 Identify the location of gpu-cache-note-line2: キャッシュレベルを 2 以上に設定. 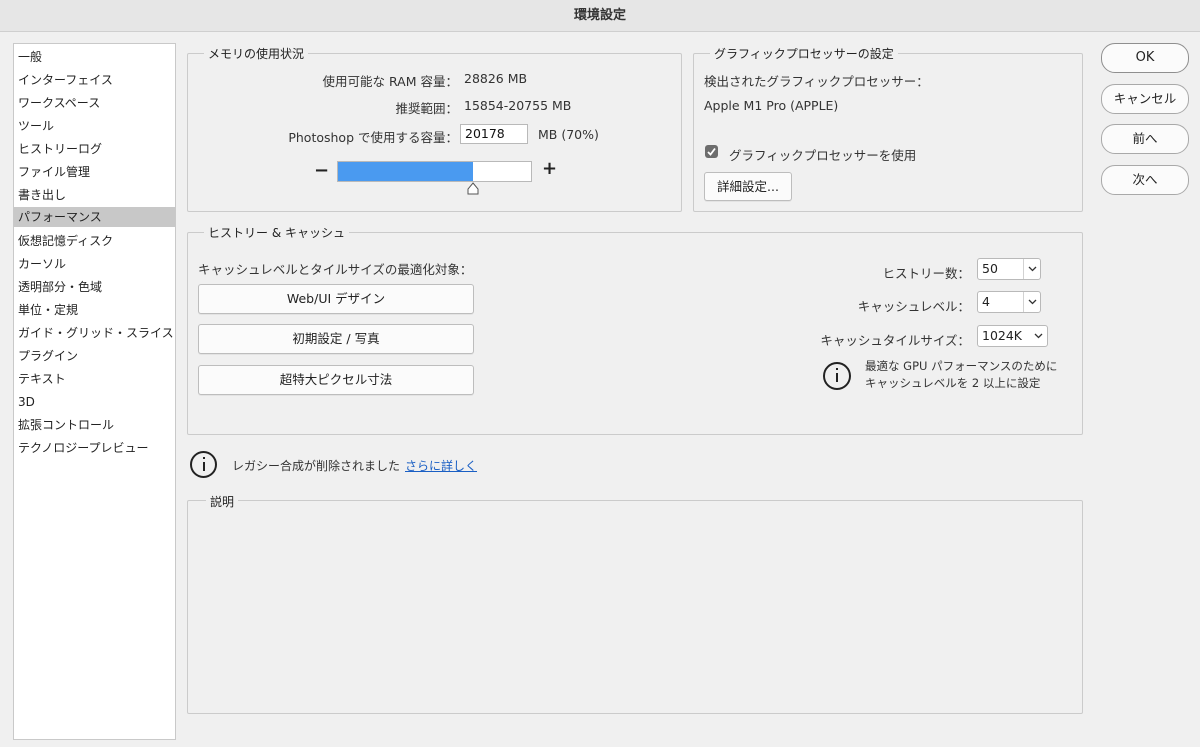
(953, 383).